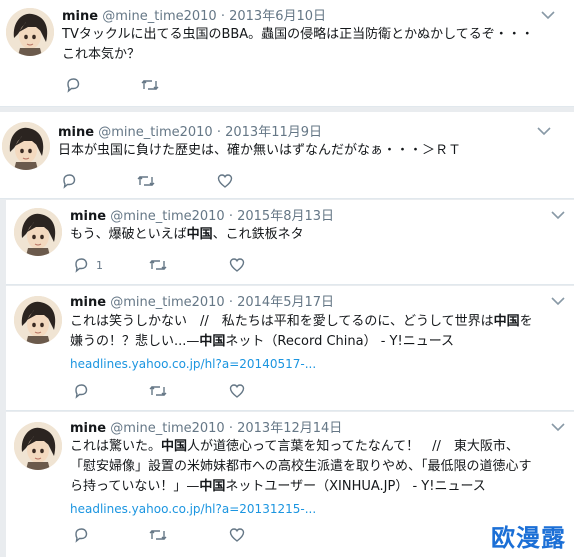 The height and width of the screenshot is (557, 574). I want to click on tweet-text: 日本が虫国に負けた歴史は、確か無いはずなんだがなぁ・・・＞ＲＴ, so click(259, 151).